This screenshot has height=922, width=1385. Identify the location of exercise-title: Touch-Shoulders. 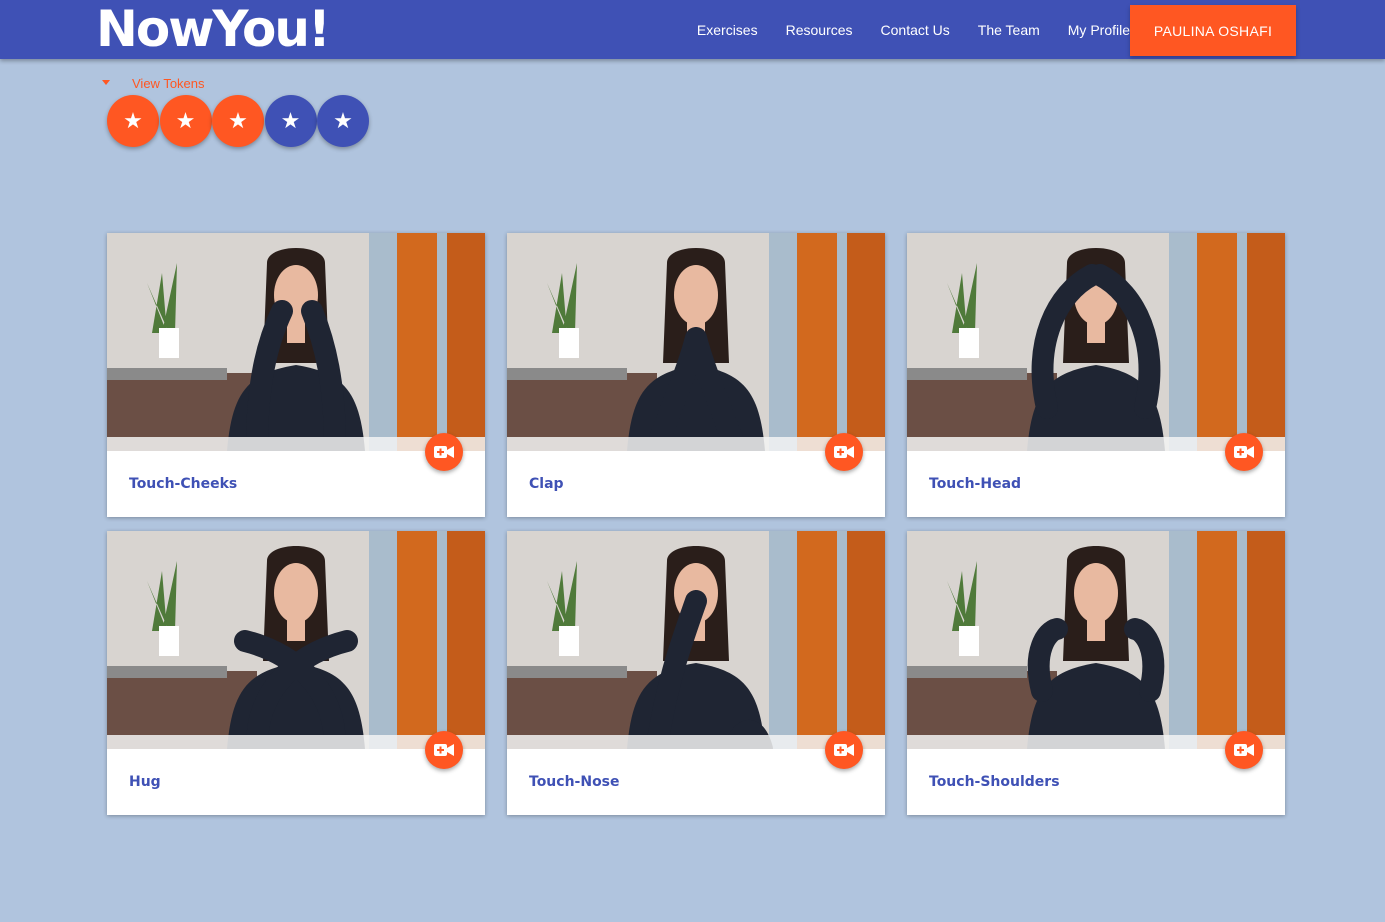
(994, 782).